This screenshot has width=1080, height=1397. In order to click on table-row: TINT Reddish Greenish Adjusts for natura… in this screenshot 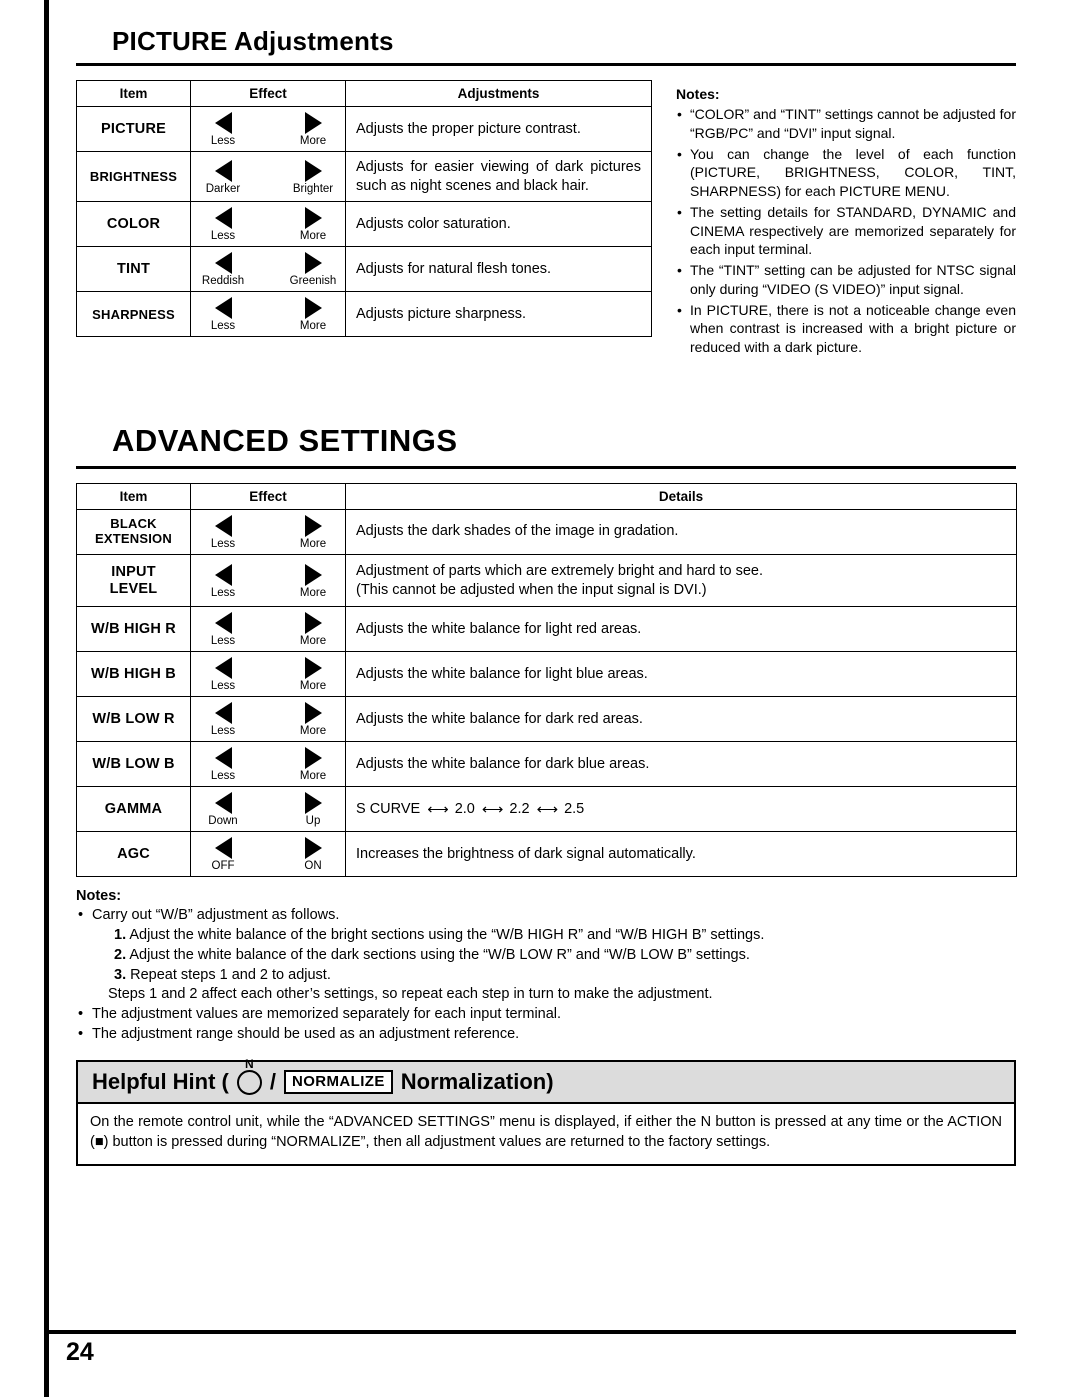, I will do `click(364, 269)`.